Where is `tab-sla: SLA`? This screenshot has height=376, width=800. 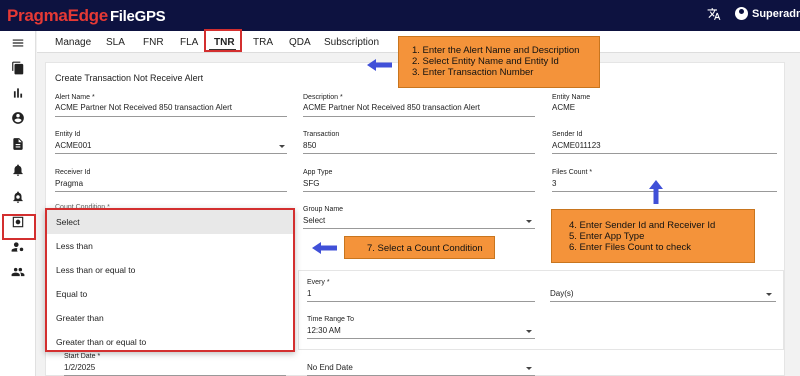 tab-sla: SLA is located at coordinates (115, 42).